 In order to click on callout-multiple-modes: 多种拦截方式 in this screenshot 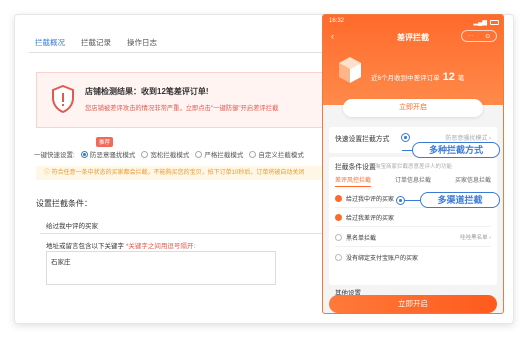, I will do `click(456, 150)`.